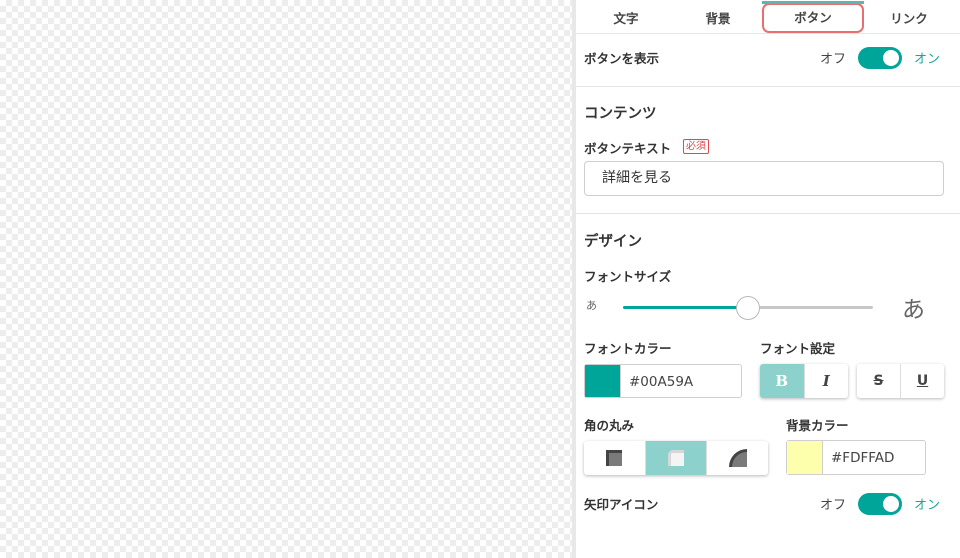 This screenshot has width=960, height=558. What do you see at coordinates (620, 114) in the screenshot?
I see `contents-heading: コンテンツ` at bounding box center [620, 114].